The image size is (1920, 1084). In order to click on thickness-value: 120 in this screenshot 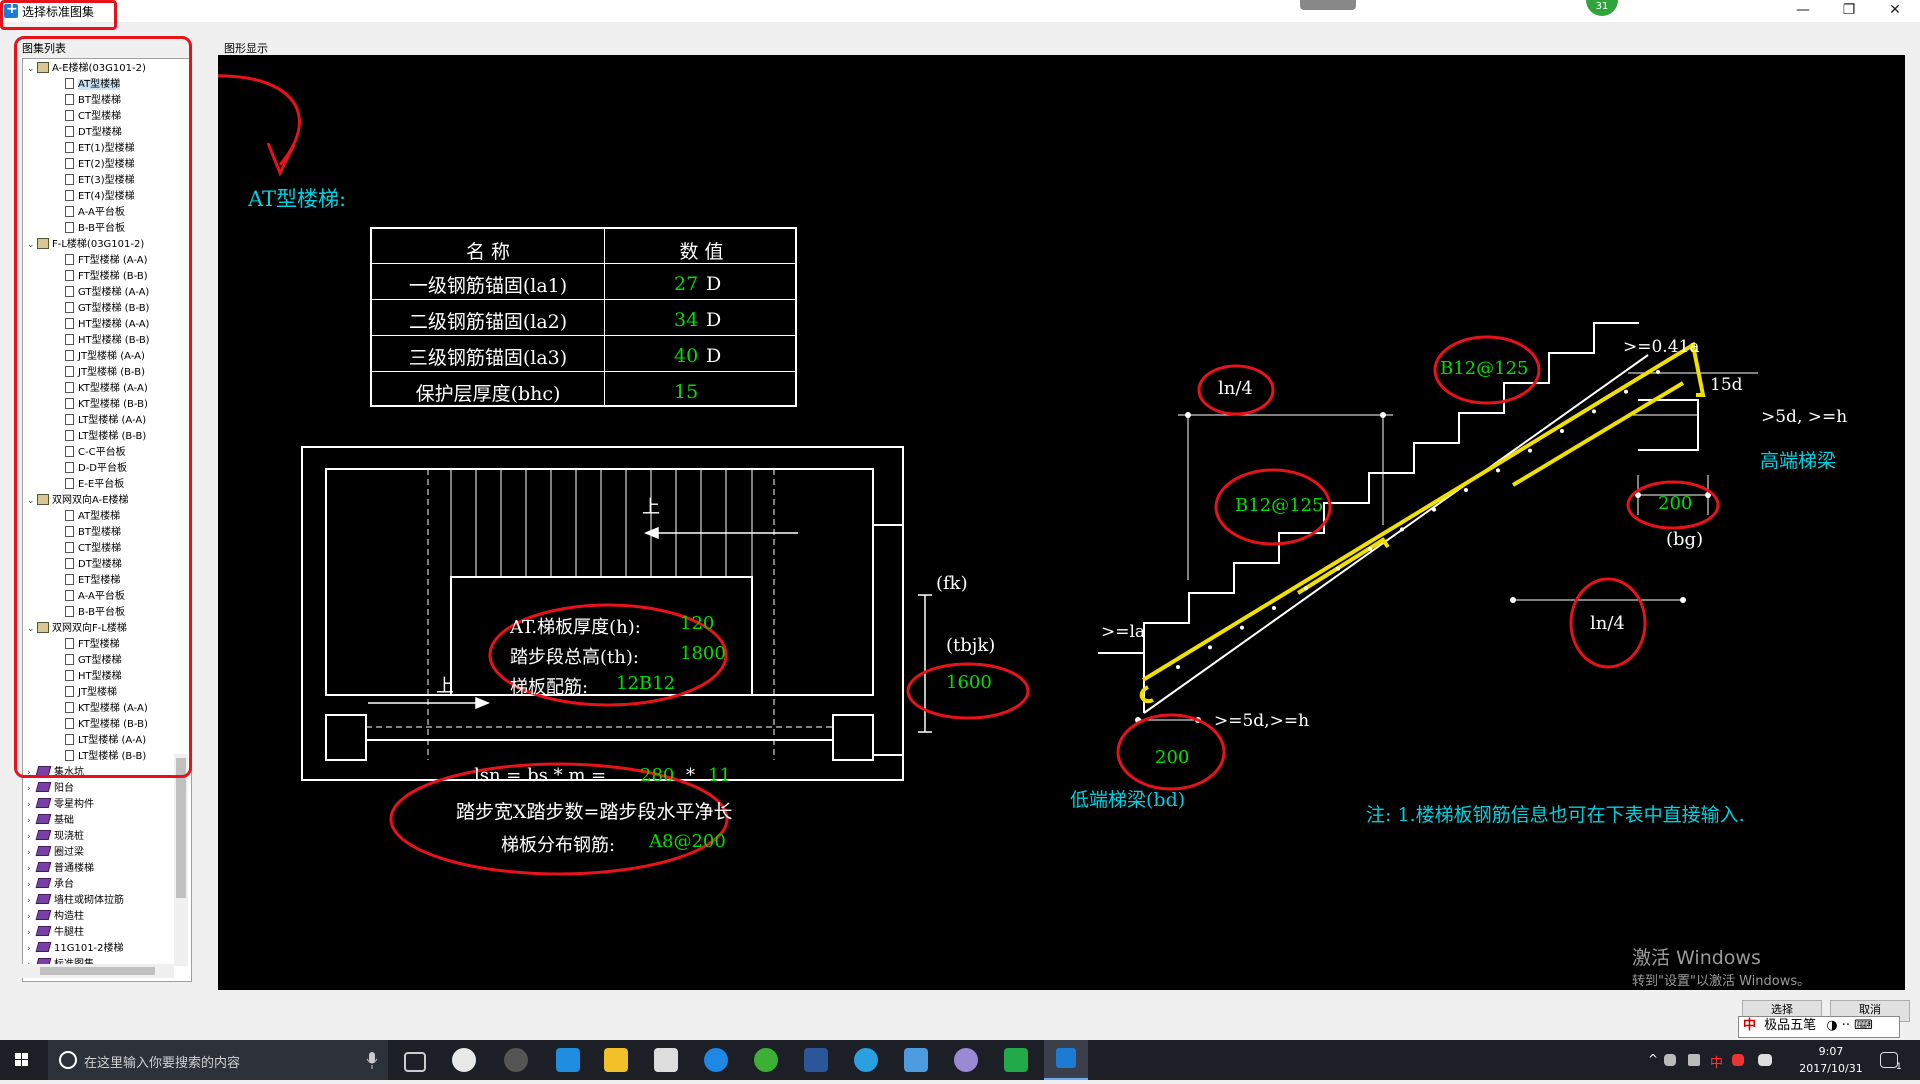, I will do `click(697, 623)`.